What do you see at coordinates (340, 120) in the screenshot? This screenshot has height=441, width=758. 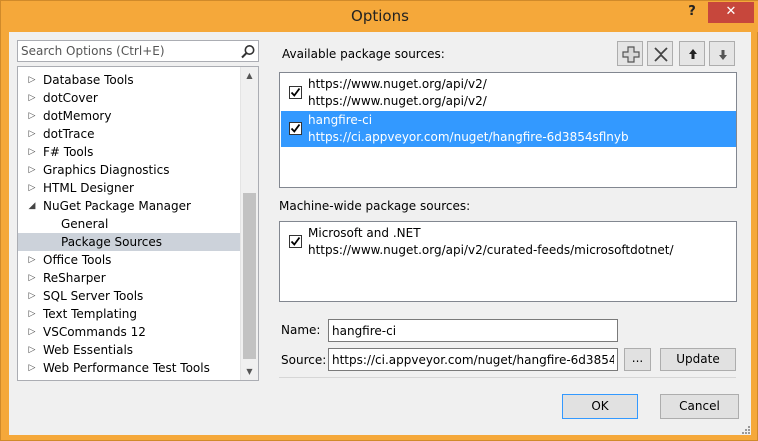 I see `source-name: hangfire-ci` at bounding box center [340, 120].